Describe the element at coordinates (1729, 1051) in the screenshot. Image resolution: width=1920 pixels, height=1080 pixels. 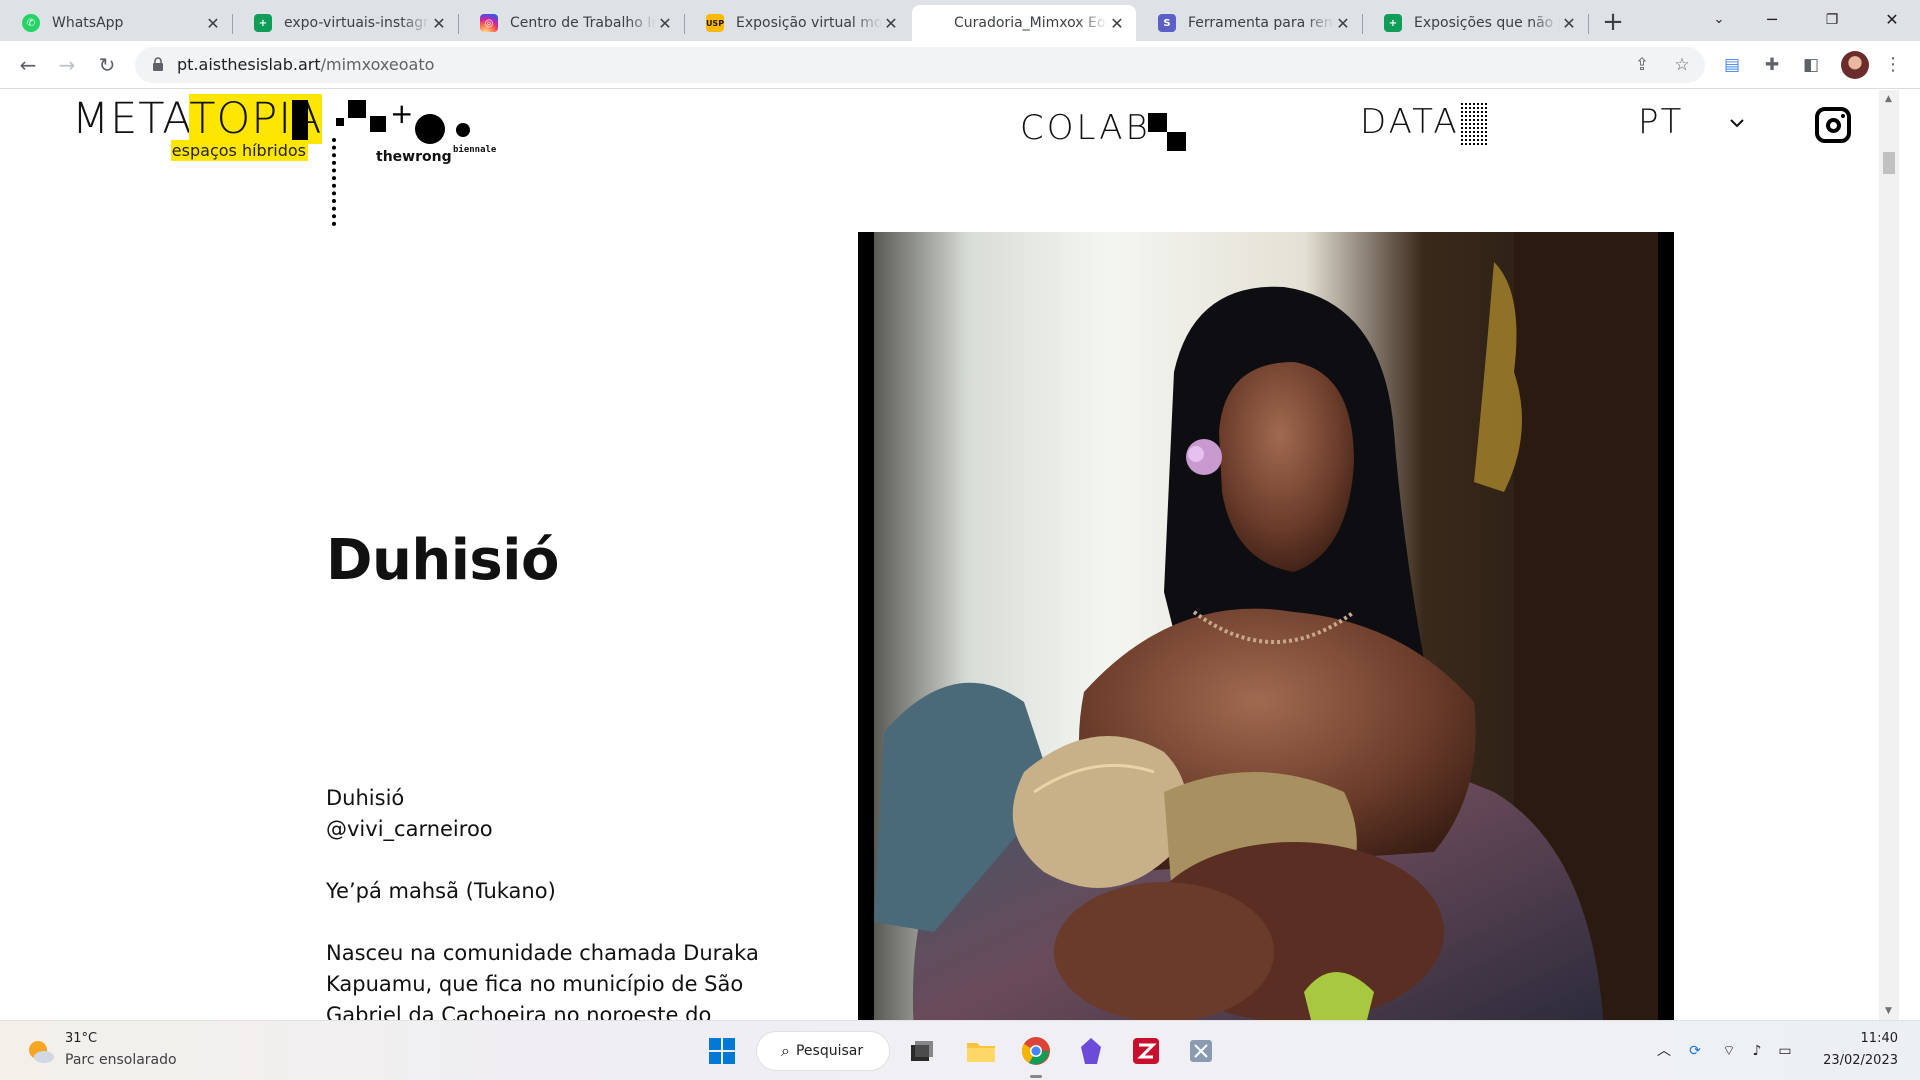
I see `wifi-icon: ⌔` at that location.